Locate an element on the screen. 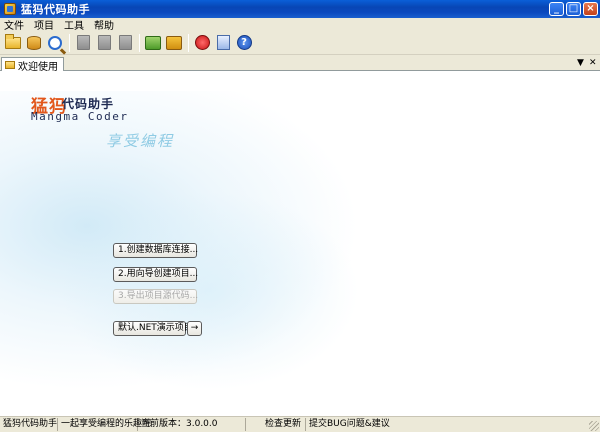 This screenshot has height=432, width=600. disabled-tool-1-button is located at coordinates (83, 43).